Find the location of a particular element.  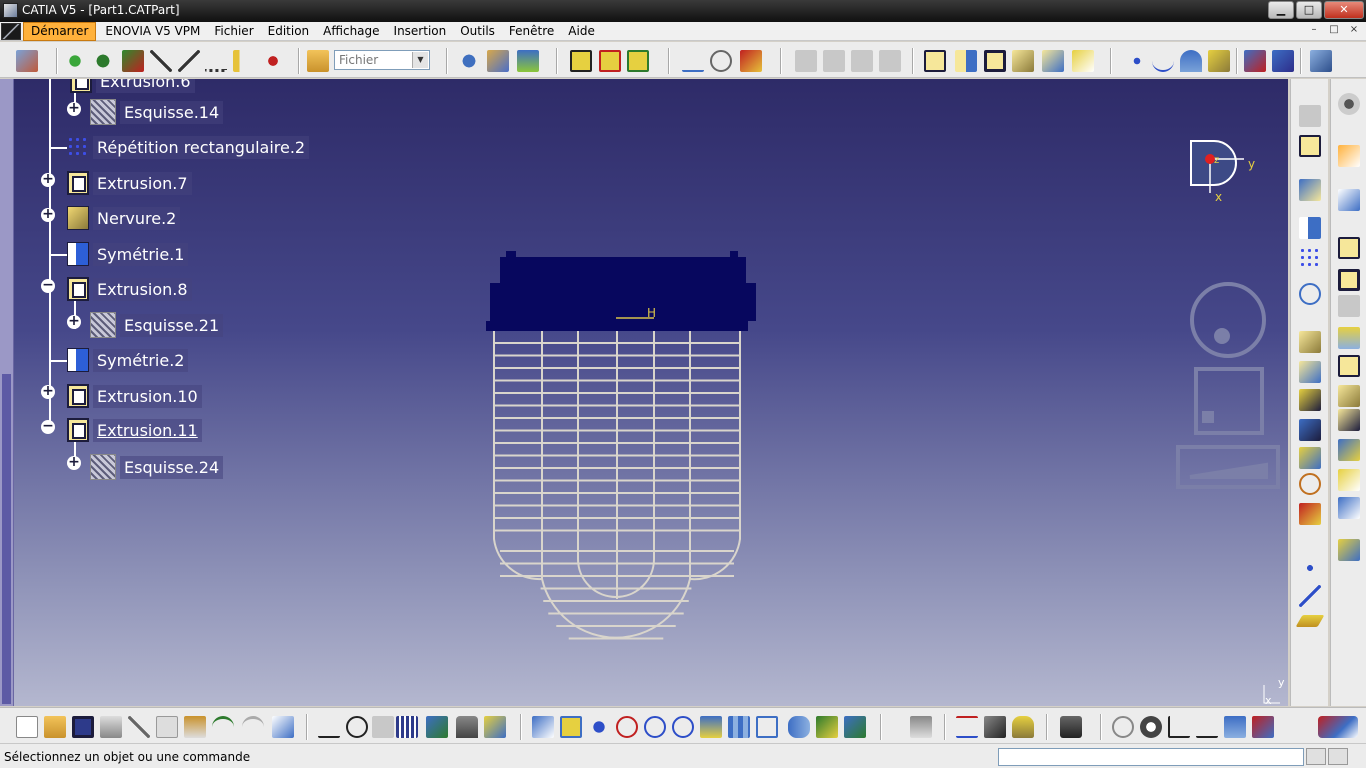

menu-fichier: Fichier is located at coordinates (233, 31).